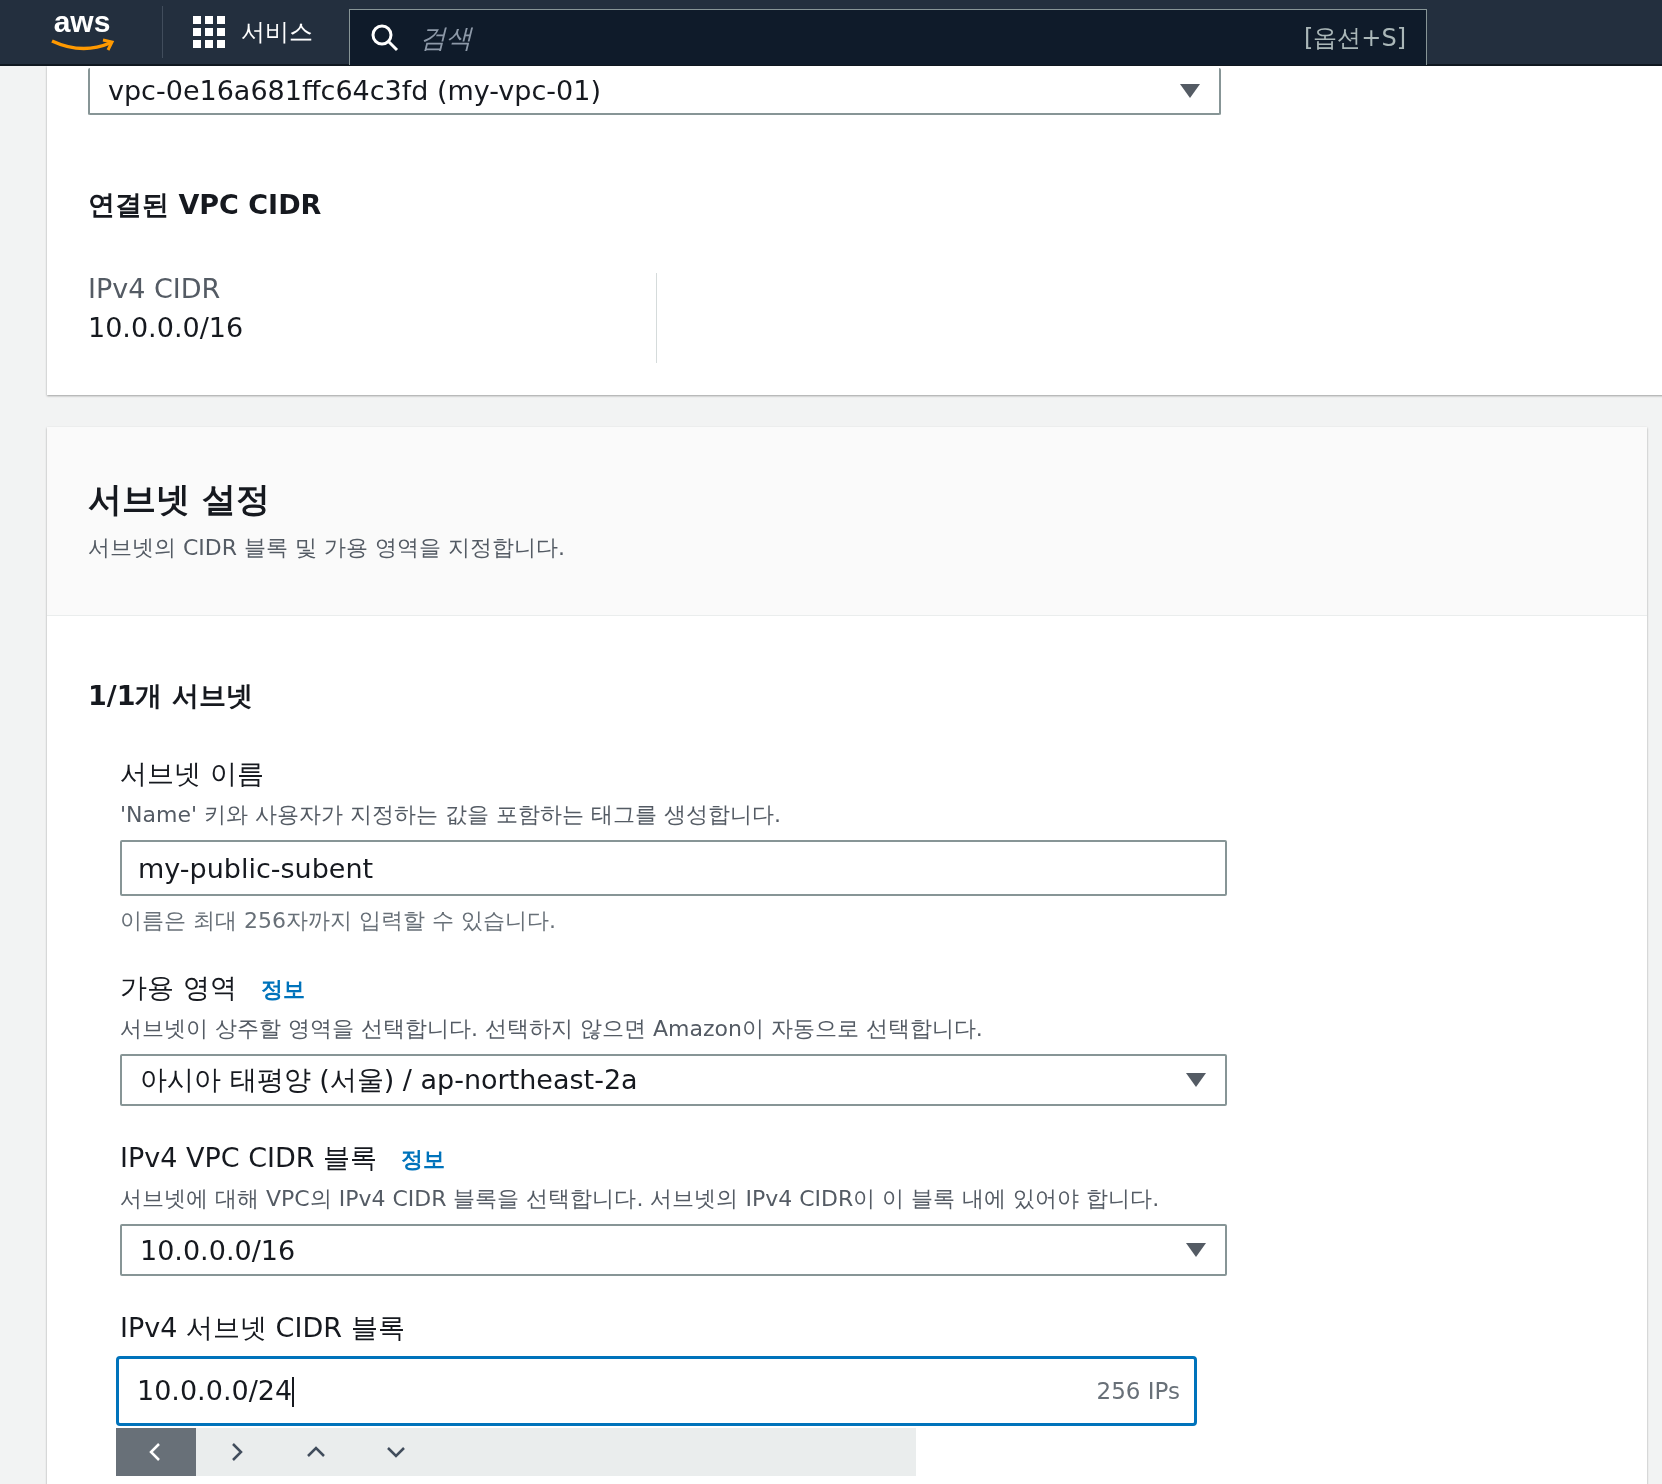 The width and height of the screenshot is (1662, 1484). Describe the element at coordinates (179, 499) in the screenshot. I see `section-title: 서브넷 설정` at that location.